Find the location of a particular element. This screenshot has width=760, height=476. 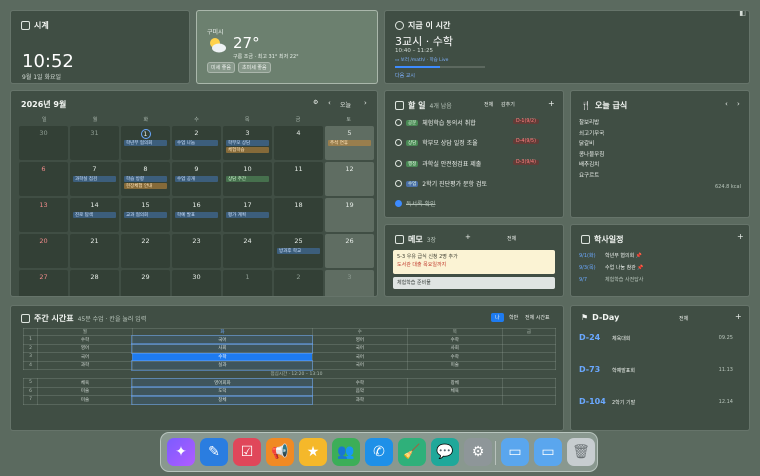

calendar-event: 학년부 협의회 is located at coordinates (145, 143).